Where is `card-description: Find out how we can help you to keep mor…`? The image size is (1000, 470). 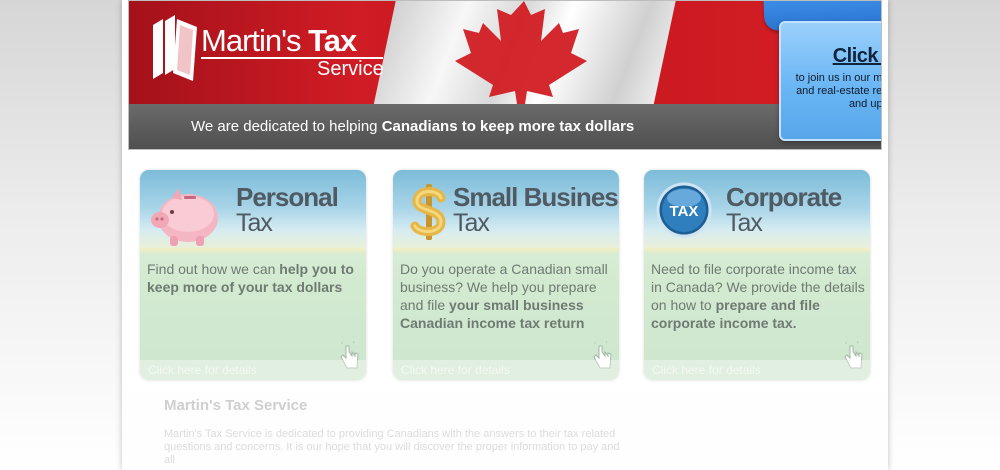 card-description: Find out how we can help you to keep mor… is located at coordinates (250, 278).